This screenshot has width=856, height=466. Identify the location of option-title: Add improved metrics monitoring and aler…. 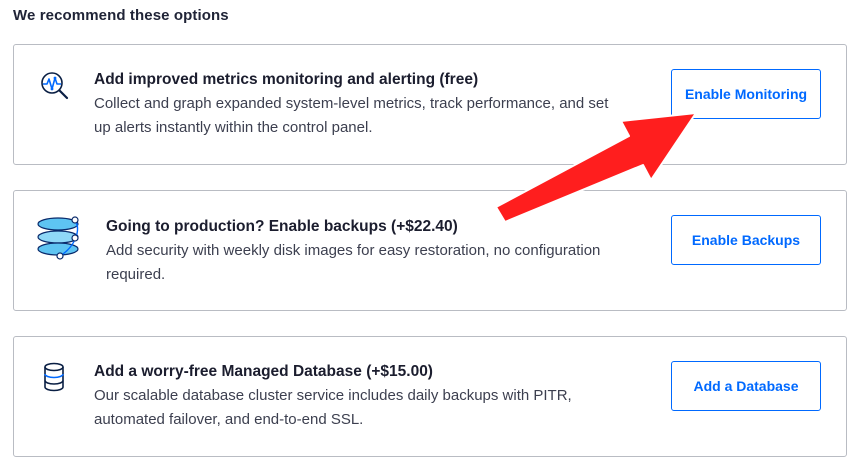
(286, 79).